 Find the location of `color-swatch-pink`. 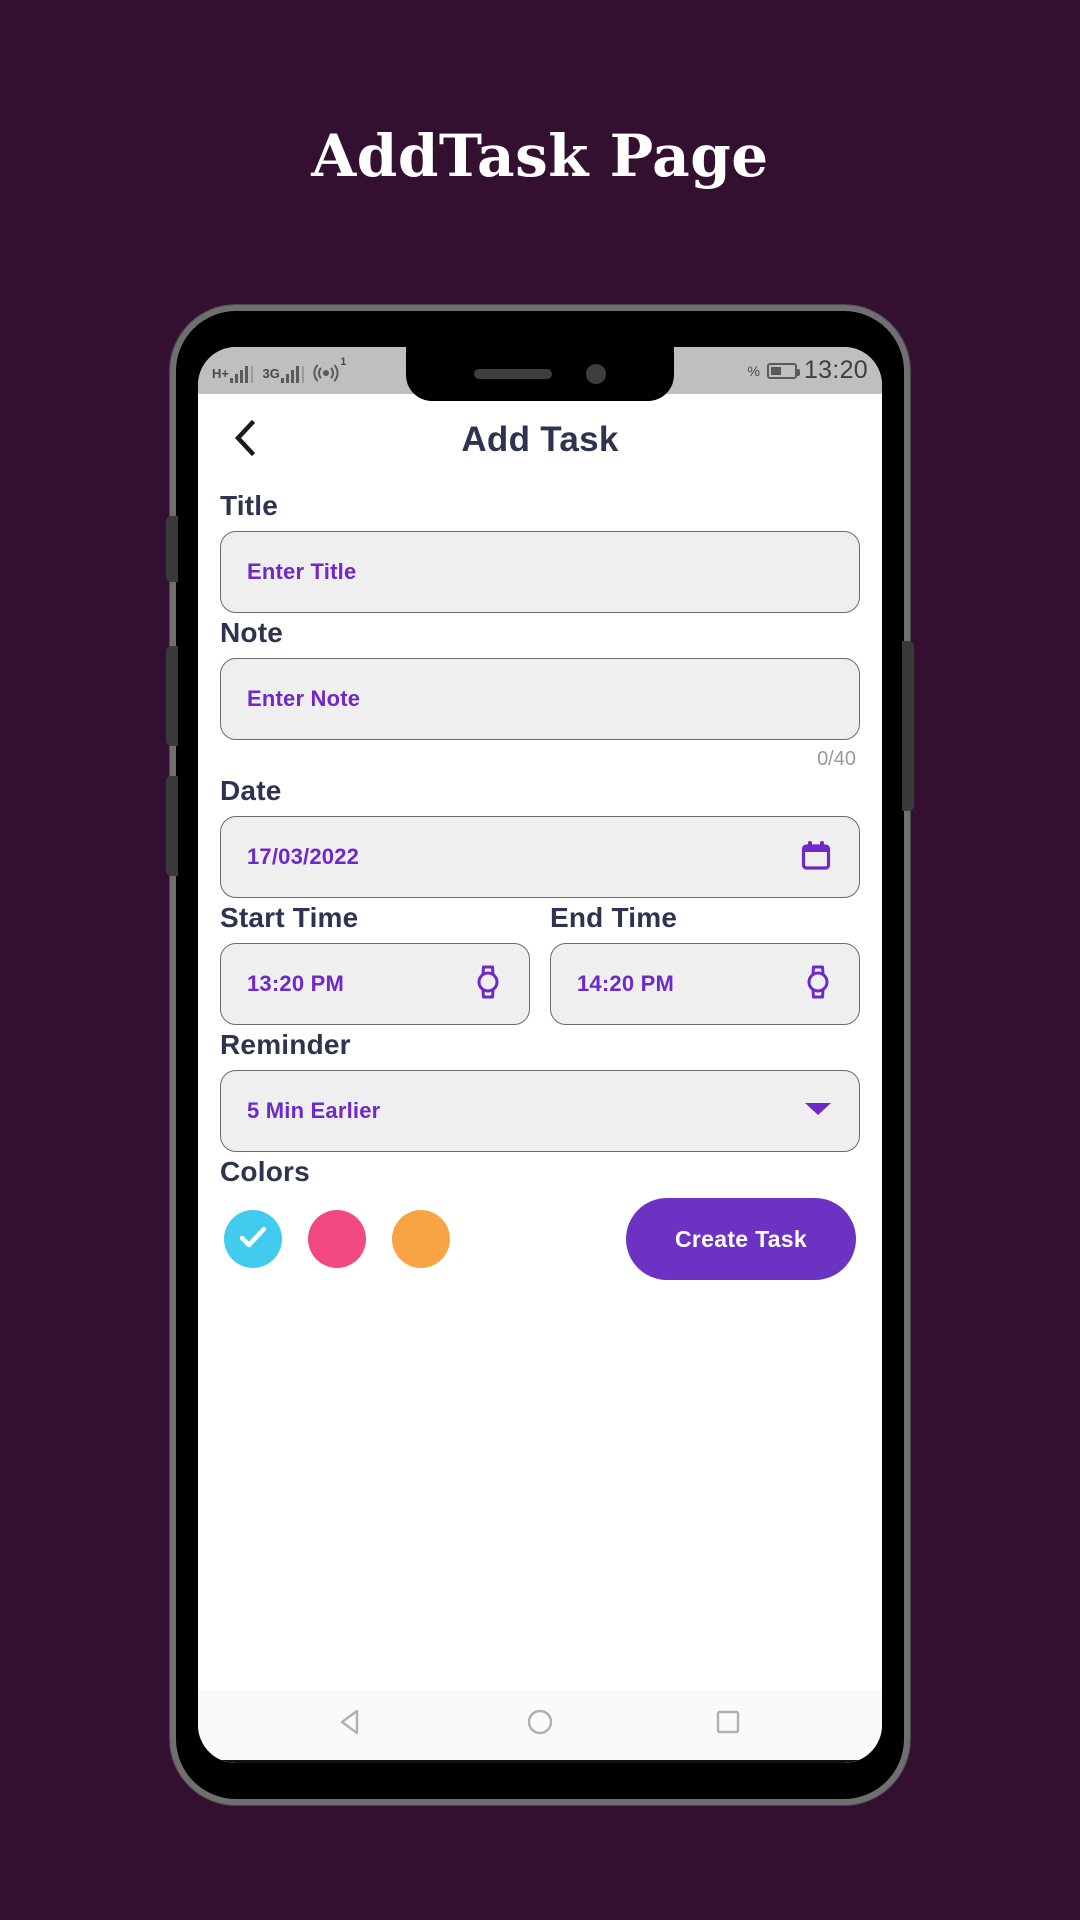

color-swatch-pink is located at coordinates (337, 1239).